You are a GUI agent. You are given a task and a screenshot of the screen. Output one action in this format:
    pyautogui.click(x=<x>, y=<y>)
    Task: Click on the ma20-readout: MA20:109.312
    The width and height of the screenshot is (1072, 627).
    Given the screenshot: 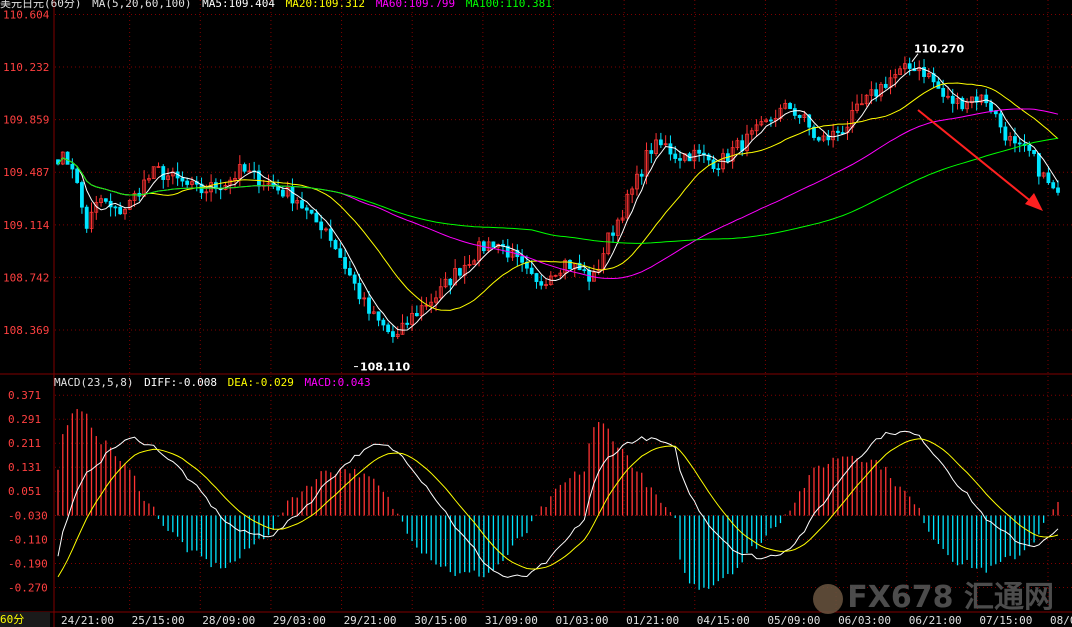 What is the action you would take?
    pyautogui.click(x=325, y=5)
    